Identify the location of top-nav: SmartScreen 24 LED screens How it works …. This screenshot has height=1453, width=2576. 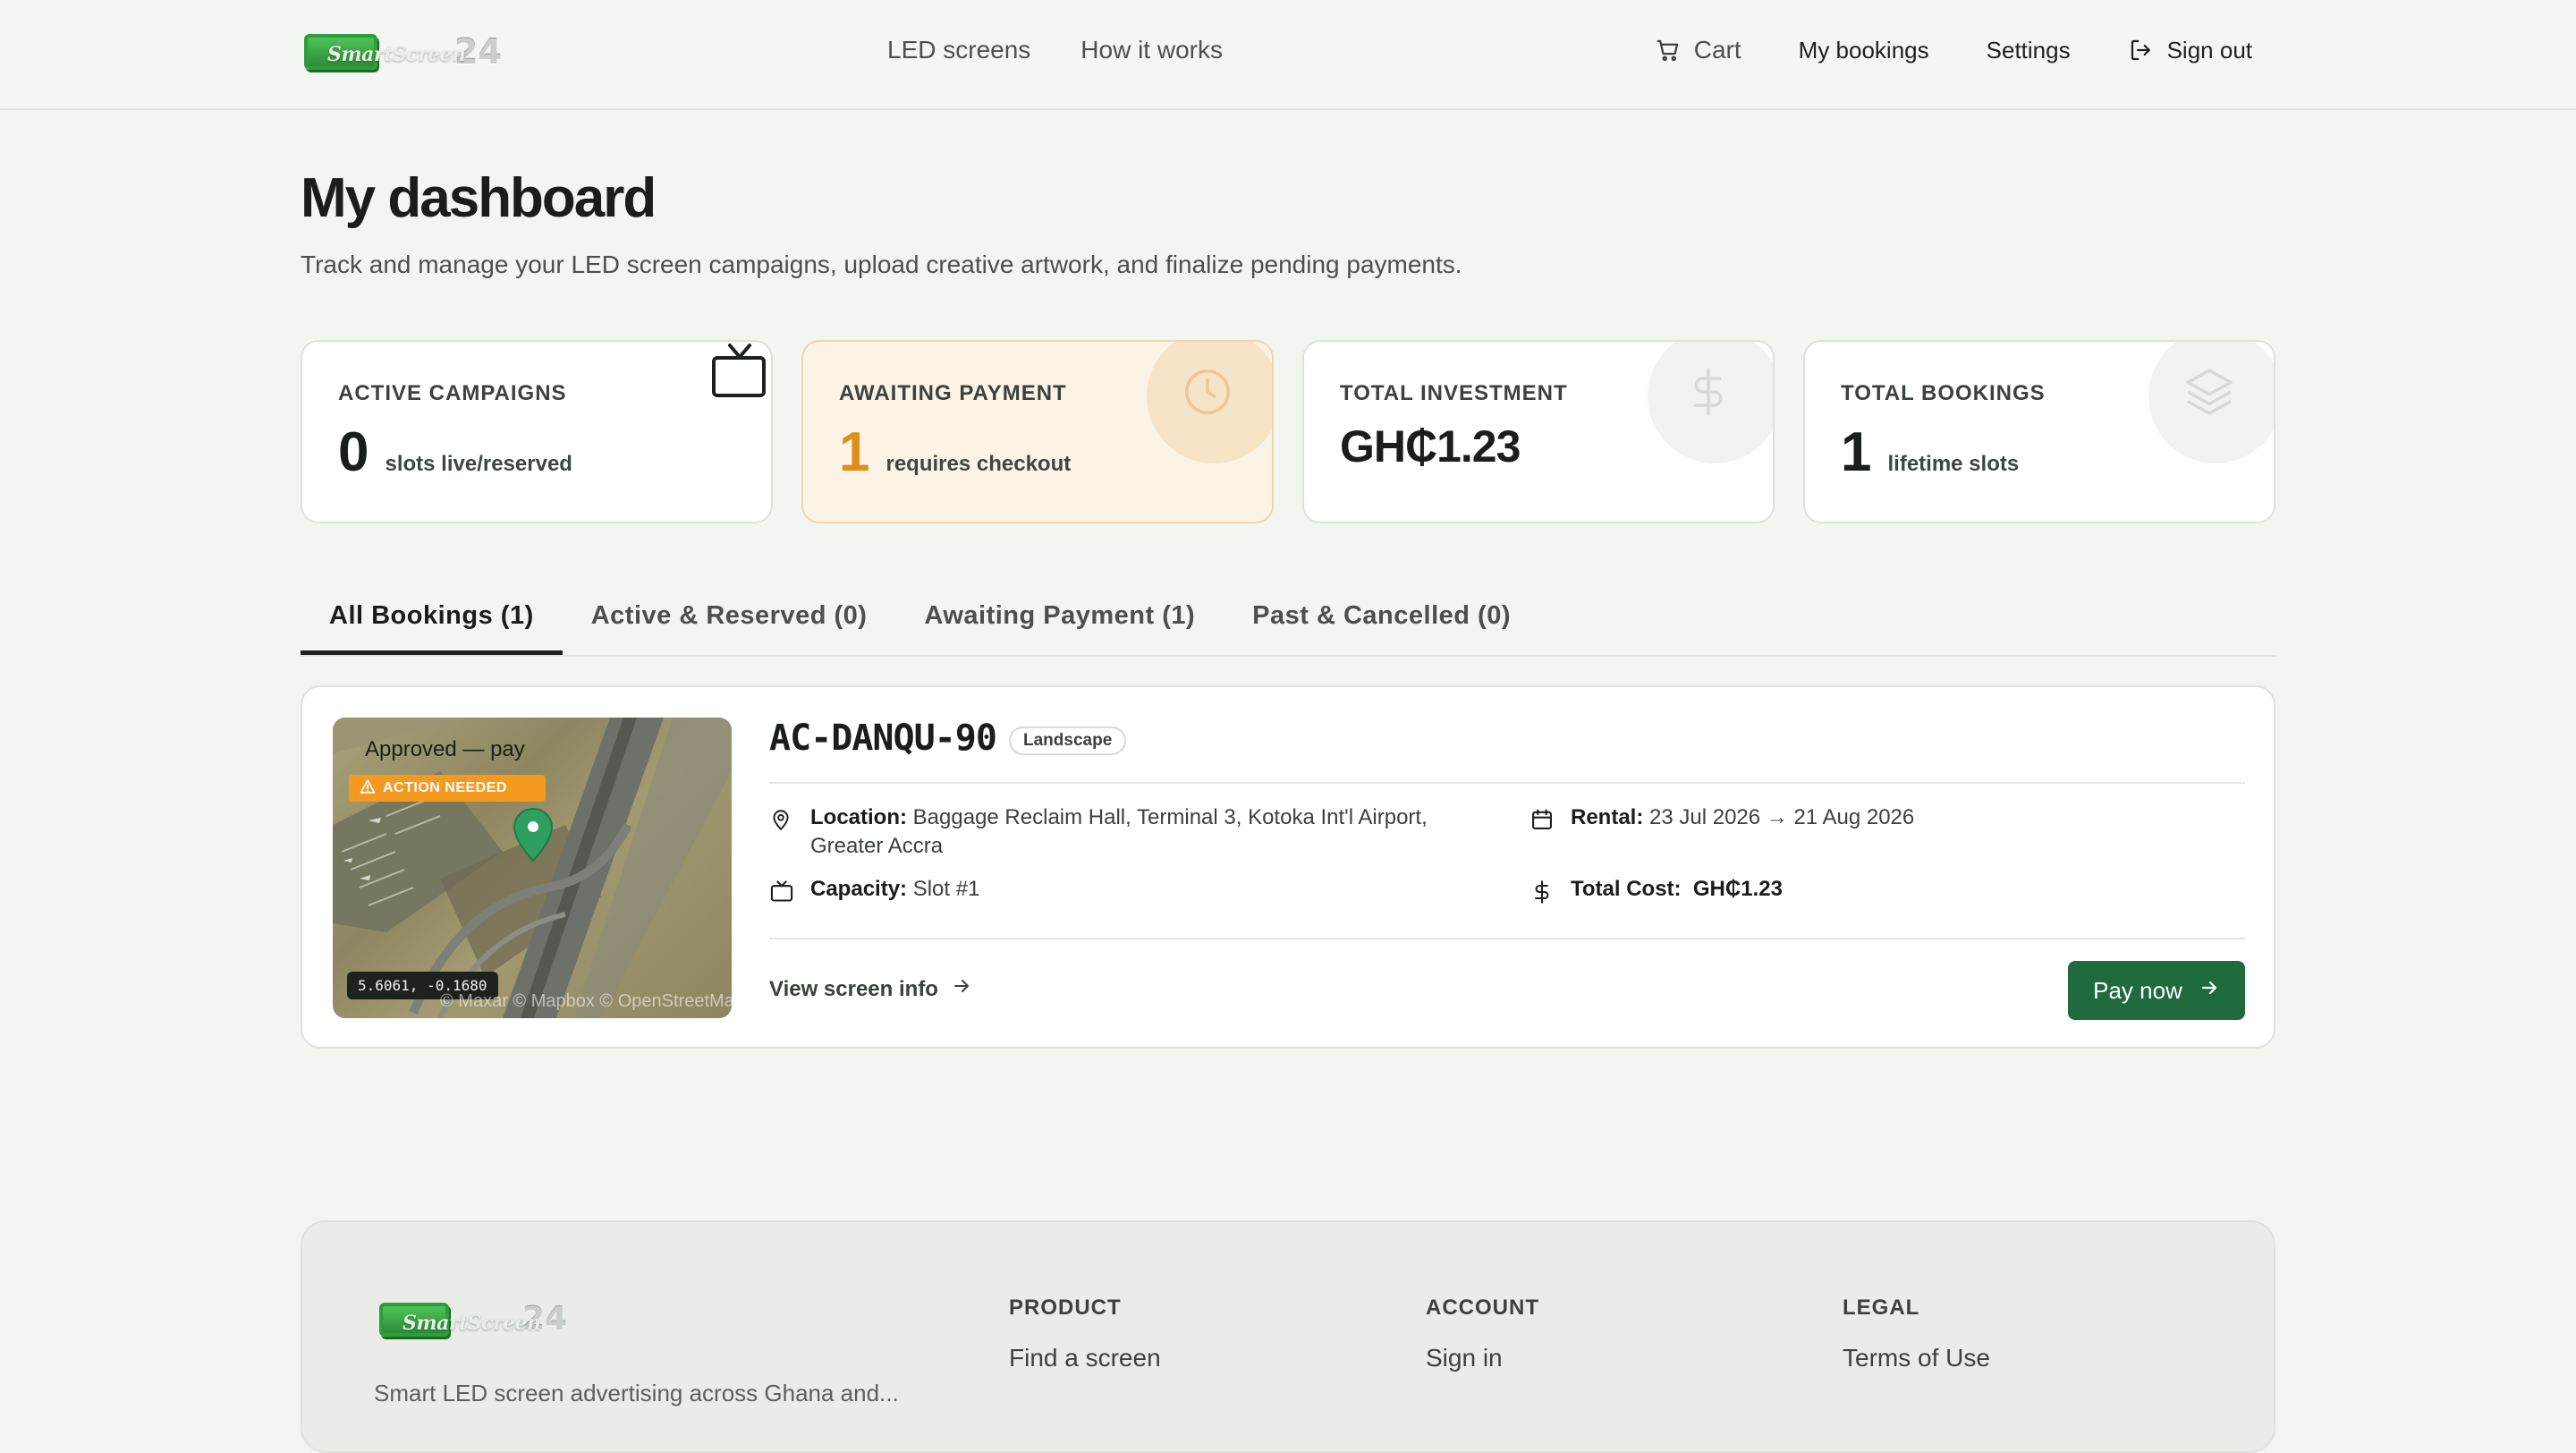
(1288, 55).